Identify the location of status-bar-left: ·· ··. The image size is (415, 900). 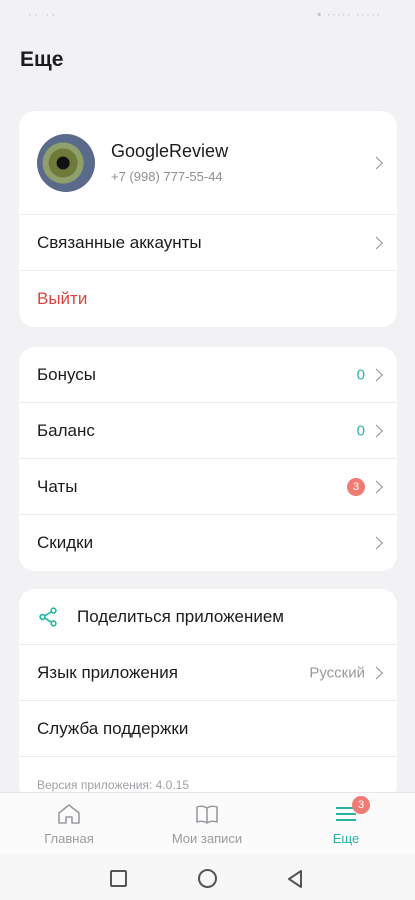
(43, 14).